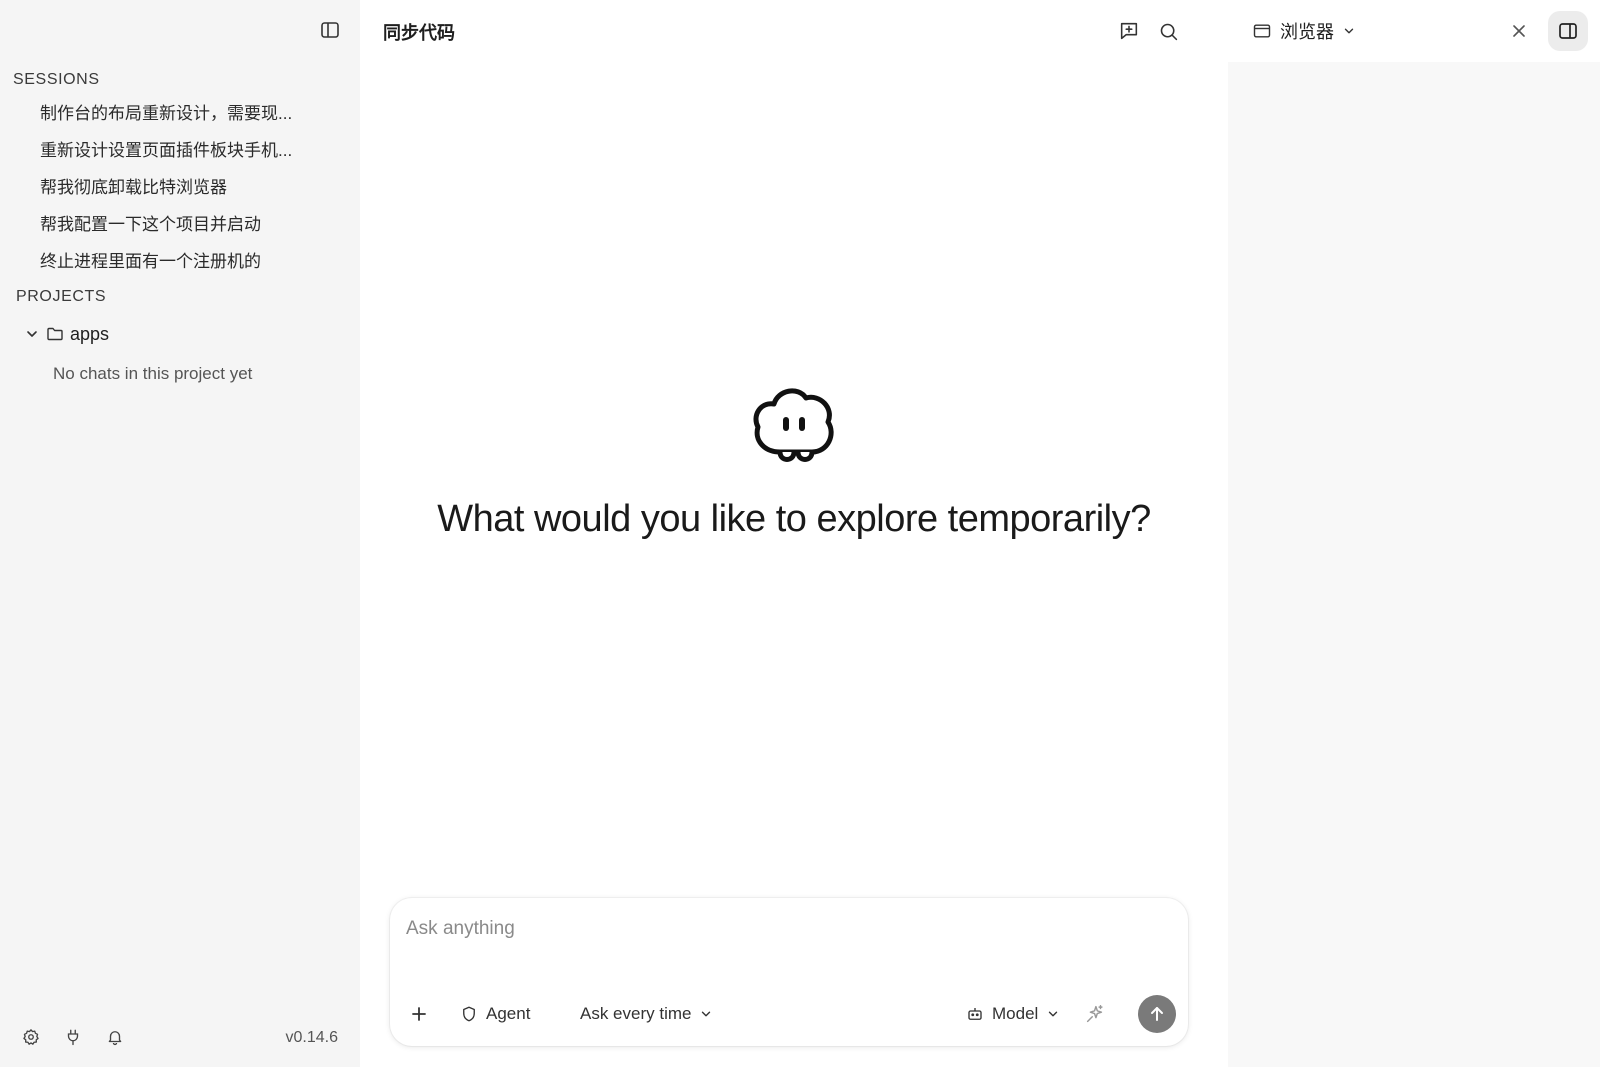 The width and height of the screenshot is (1600, 1067). I want to click on bell-icon, so click(115, 1038).